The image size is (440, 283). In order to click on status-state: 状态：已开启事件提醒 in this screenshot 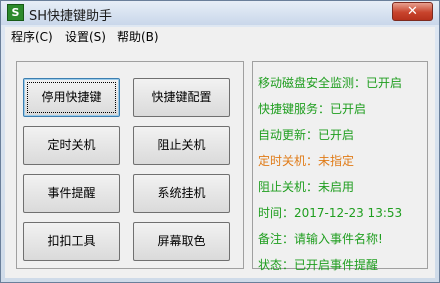, I will do `click(318, 265)`.